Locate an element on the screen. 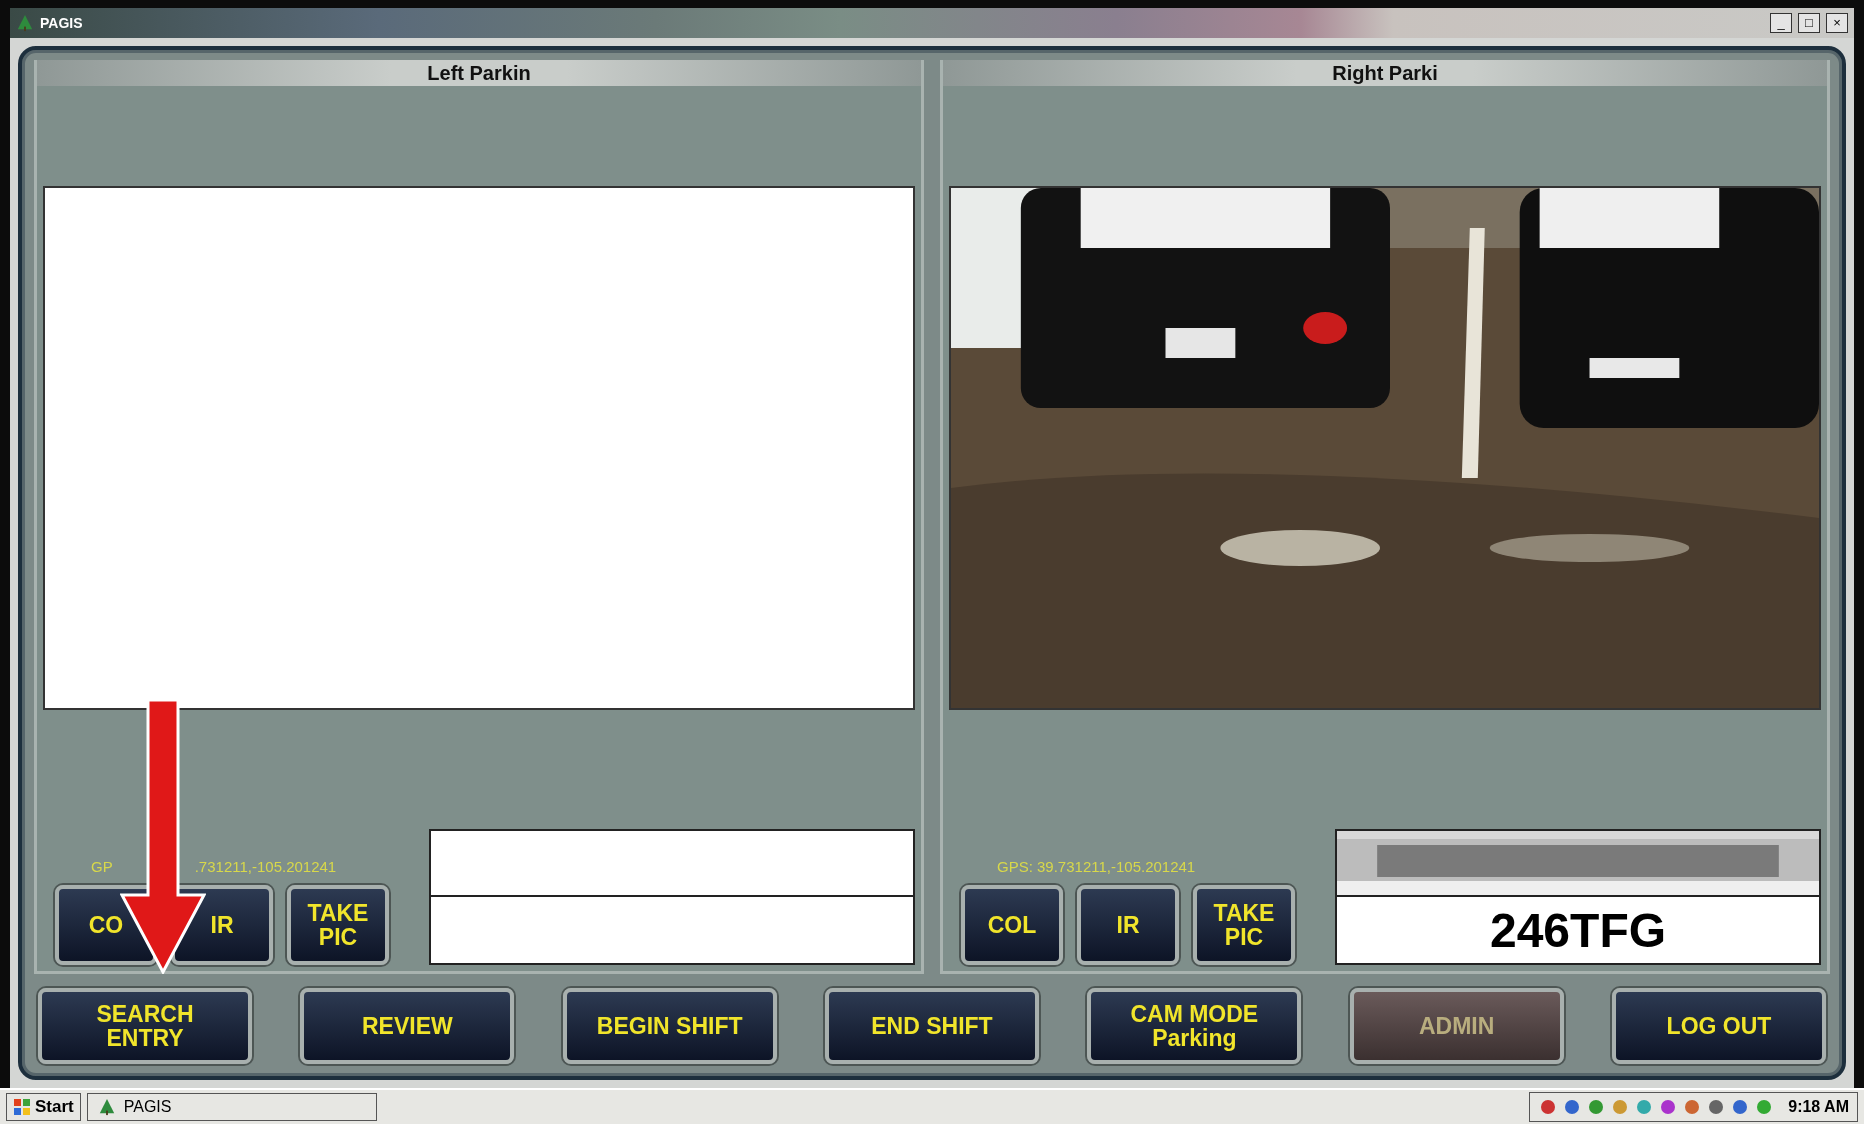  taskbar-item: PAGIS is located at coordinates (231, 1107).